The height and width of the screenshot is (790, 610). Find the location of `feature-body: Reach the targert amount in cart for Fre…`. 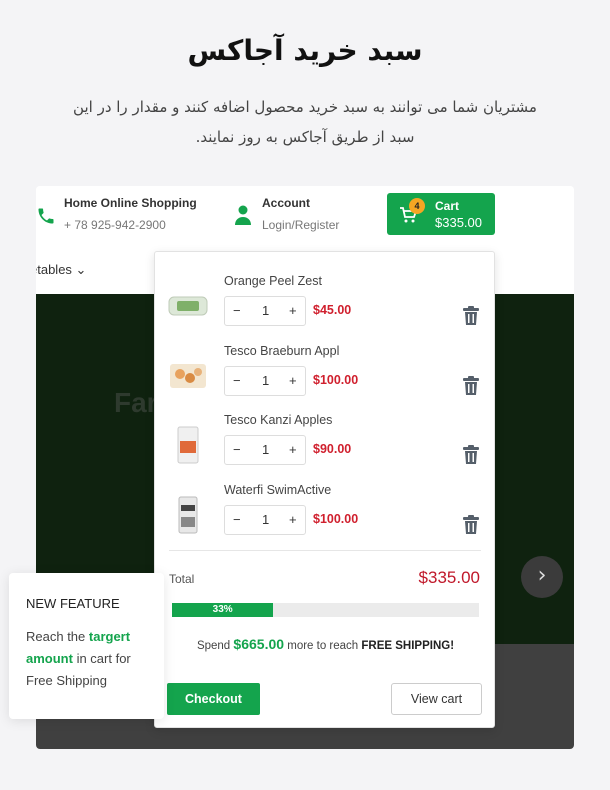

feature-body: Reach the targert amount in cart for Fre… is located at coordinates (91, 659).